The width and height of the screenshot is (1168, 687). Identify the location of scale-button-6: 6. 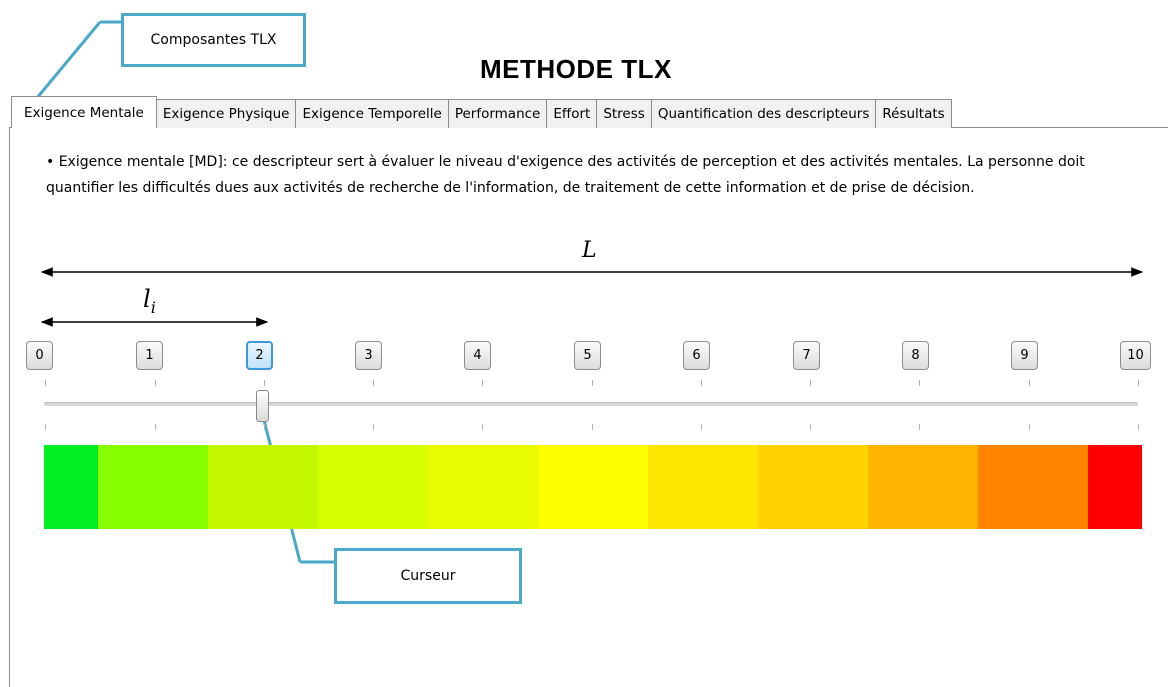
(696, 355).